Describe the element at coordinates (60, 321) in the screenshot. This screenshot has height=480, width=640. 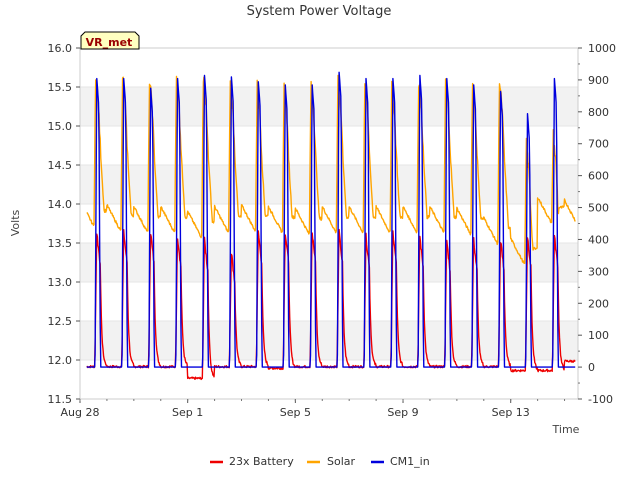
I see `y-tick-label: 12.5` at that location.